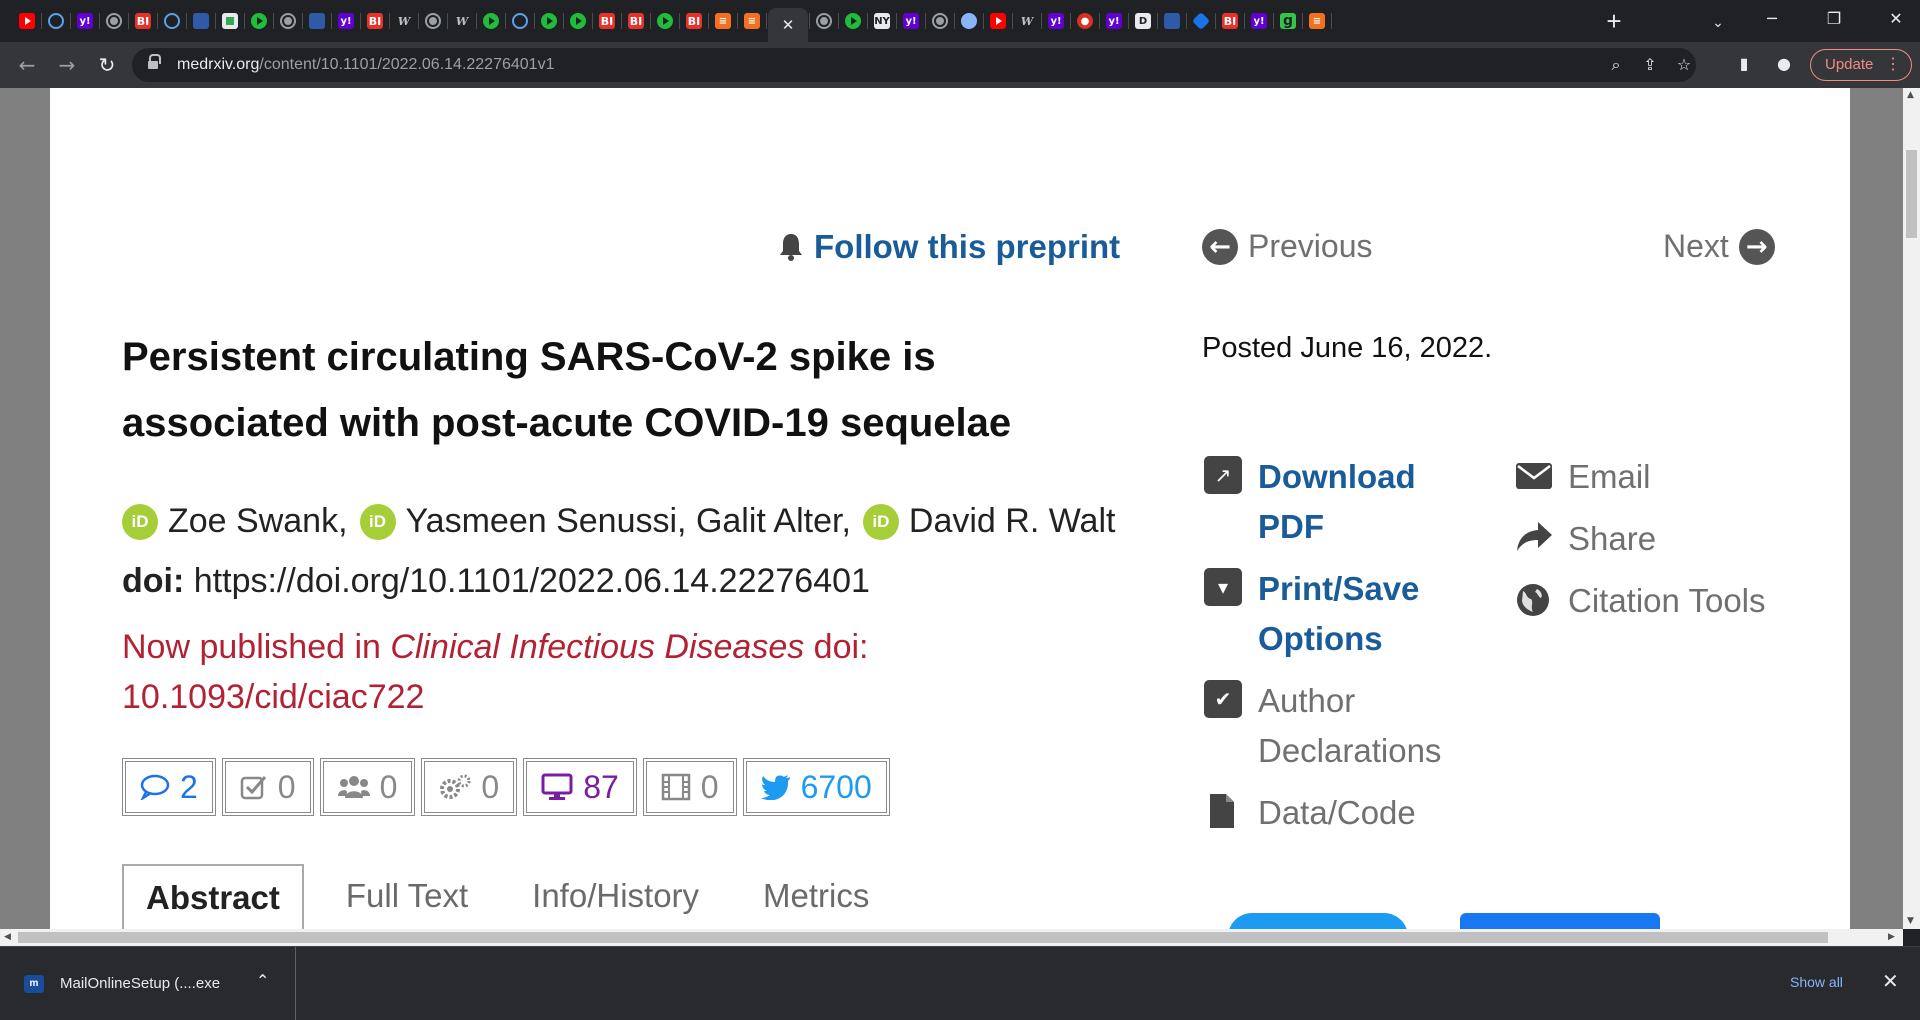 Image resolution: width=1920 pixels, height=1020 pixels. I want to click on reviews-count-button: 0, so click(267, 787).